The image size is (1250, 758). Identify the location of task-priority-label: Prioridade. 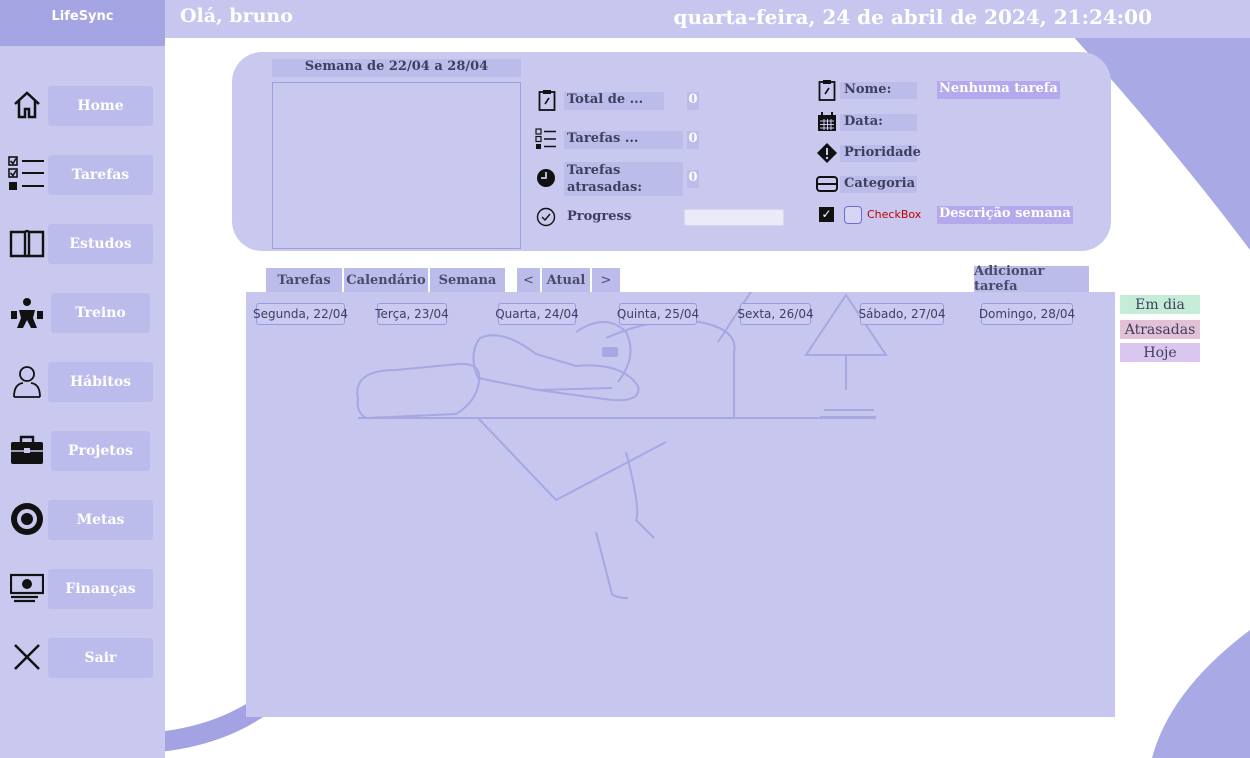
(880, 153).